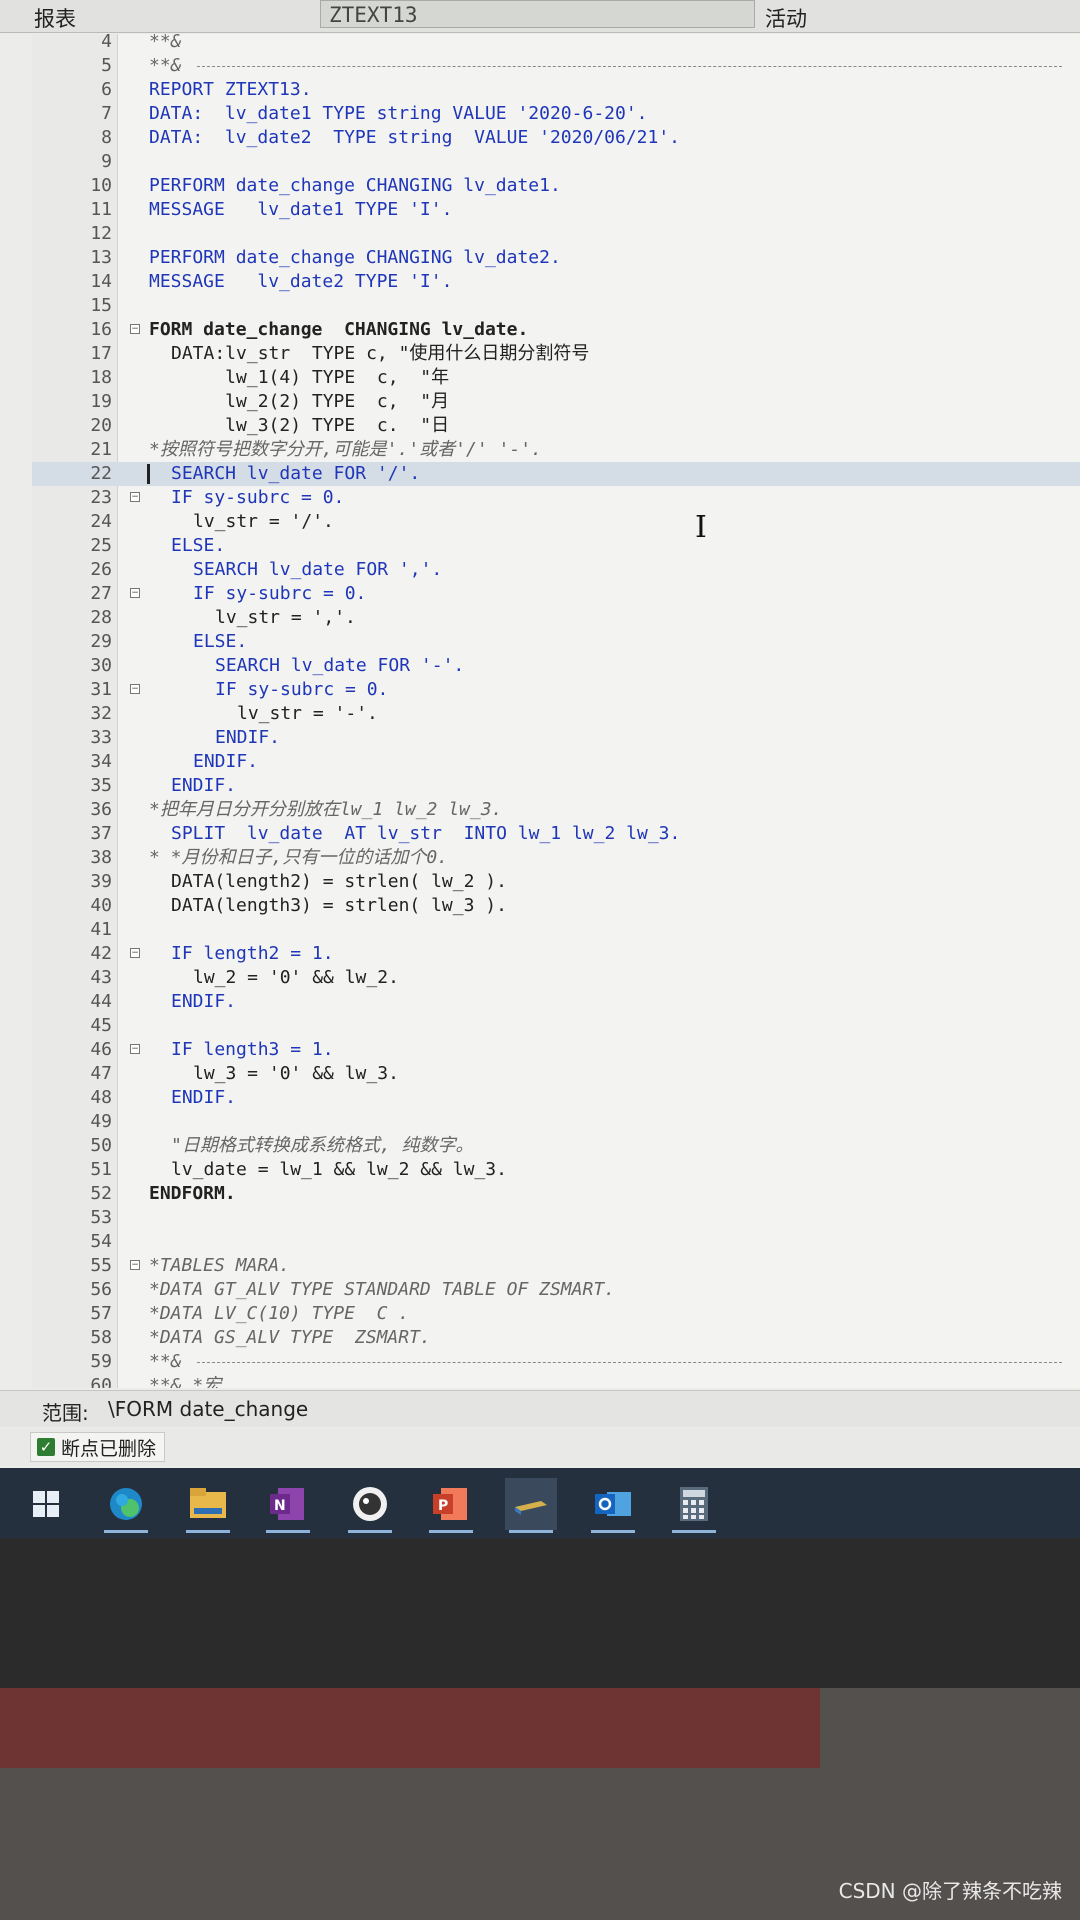  I want to click on code-line: 30 SEARCH lv_date FOR '-'., so click(556, 666).